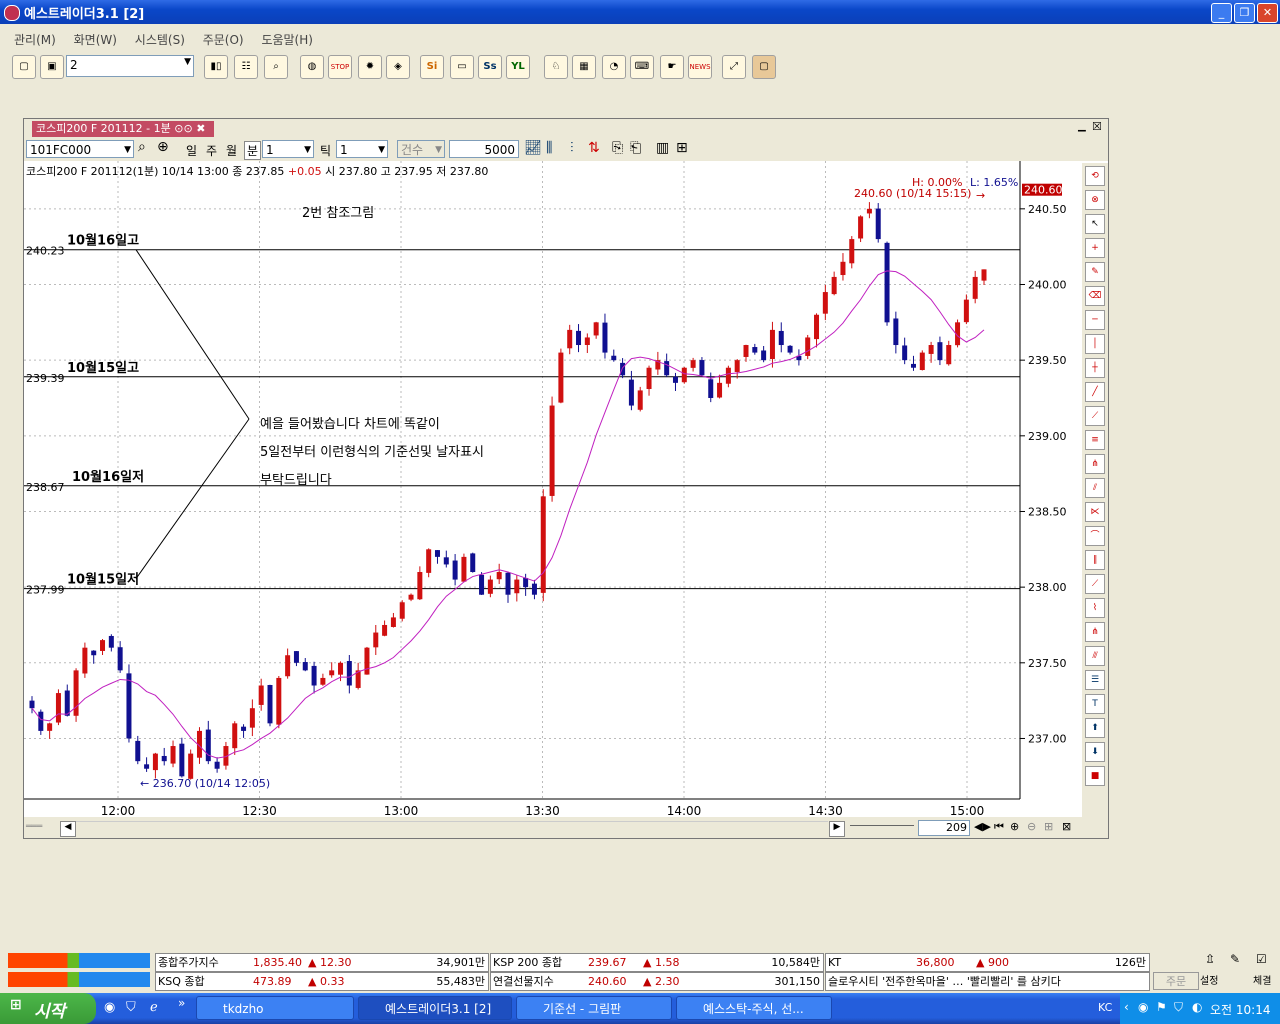 The width and height of the screenshot is (1280, 1024). Describe the element at coordinates (594, 148) in the screenshot. I see `updown-icon: ⇅` at that location.